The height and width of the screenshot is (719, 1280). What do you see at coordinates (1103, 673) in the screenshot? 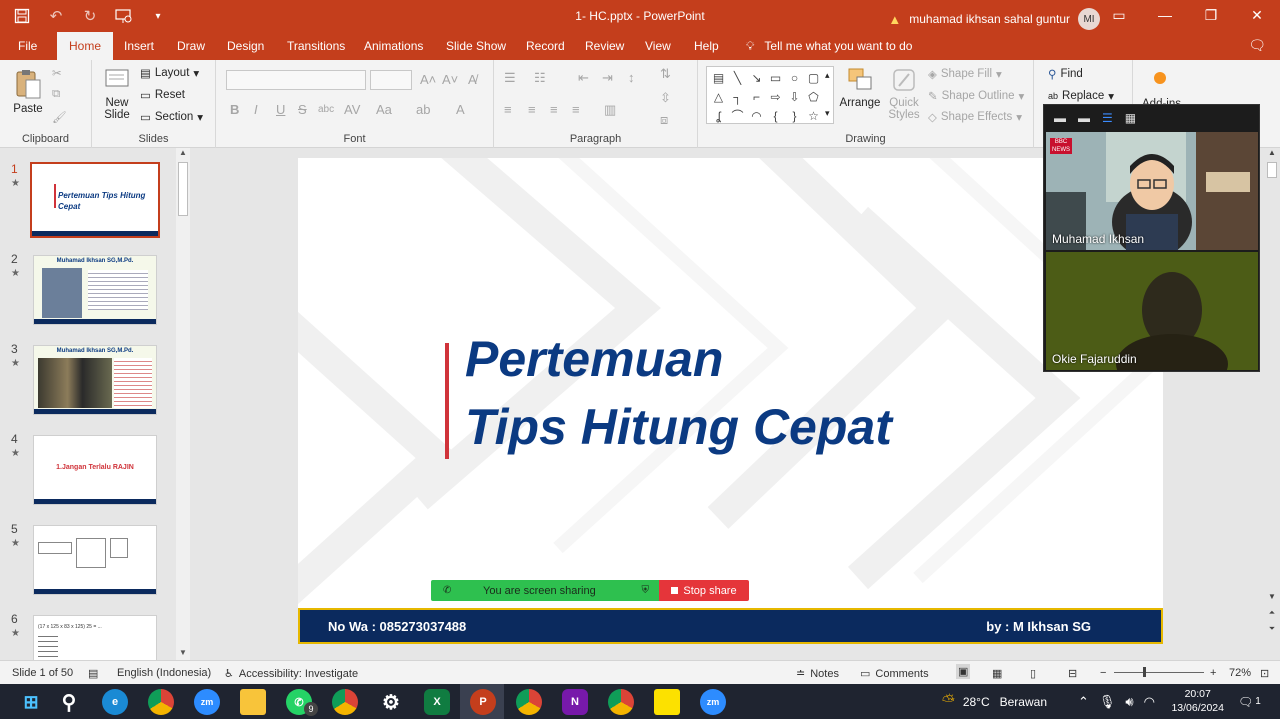
I see `zoom-out-icon: −` at bounding box center [1103, 673].